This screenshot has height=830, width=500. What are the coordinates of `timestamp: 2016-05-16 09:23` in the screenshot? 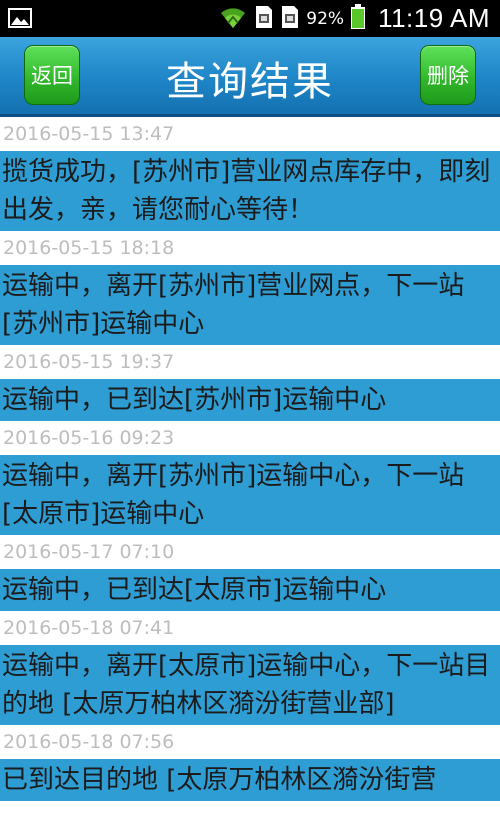 It's located at (250, 438).